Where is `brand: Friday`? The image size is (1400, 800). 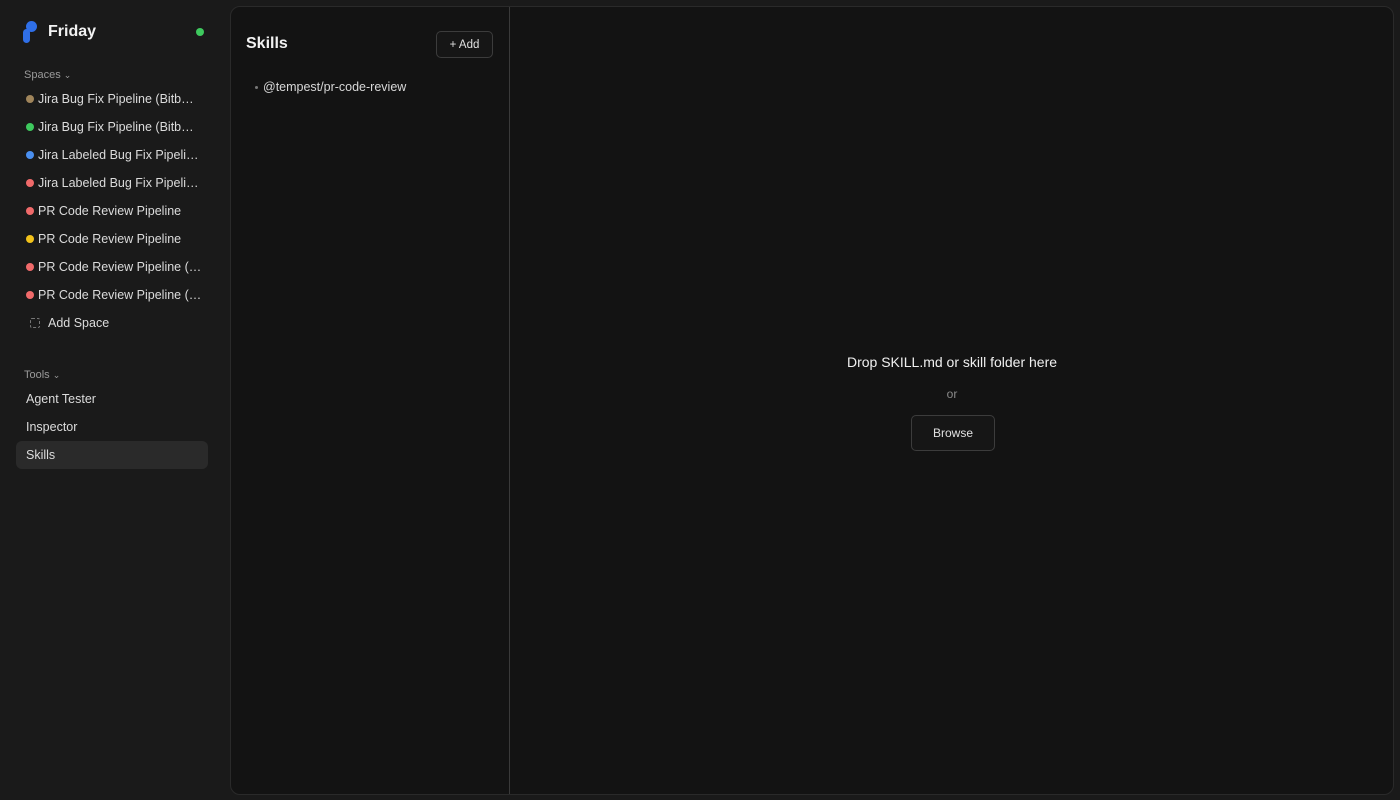 brand: Friday is located at coordinates (59, 32).